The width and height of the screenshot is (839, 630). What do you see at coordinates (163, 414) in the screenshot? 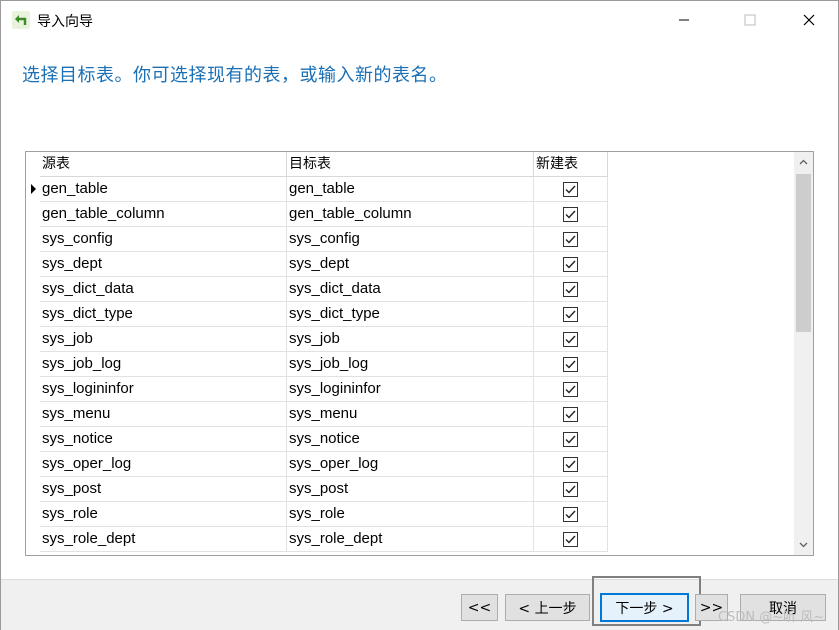
I see `source-table-cell: sys_menu` at bounding box center [163, 414].